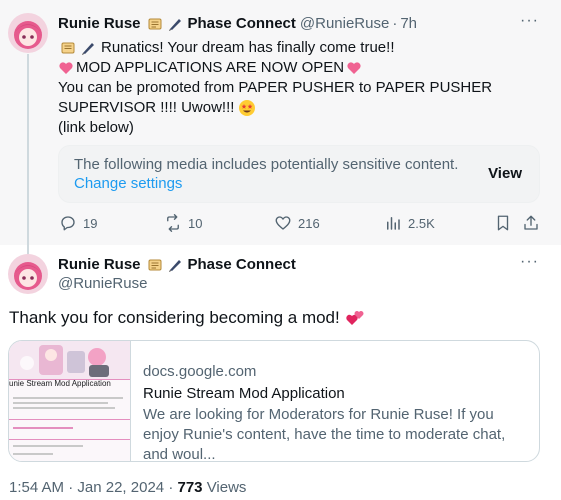 Image resolution: width=561 pixels, height=500 pixels. What do you see at coordinates (531, 222) in the screenshot?
I see `share-icon` at bounding box center [531, 222].